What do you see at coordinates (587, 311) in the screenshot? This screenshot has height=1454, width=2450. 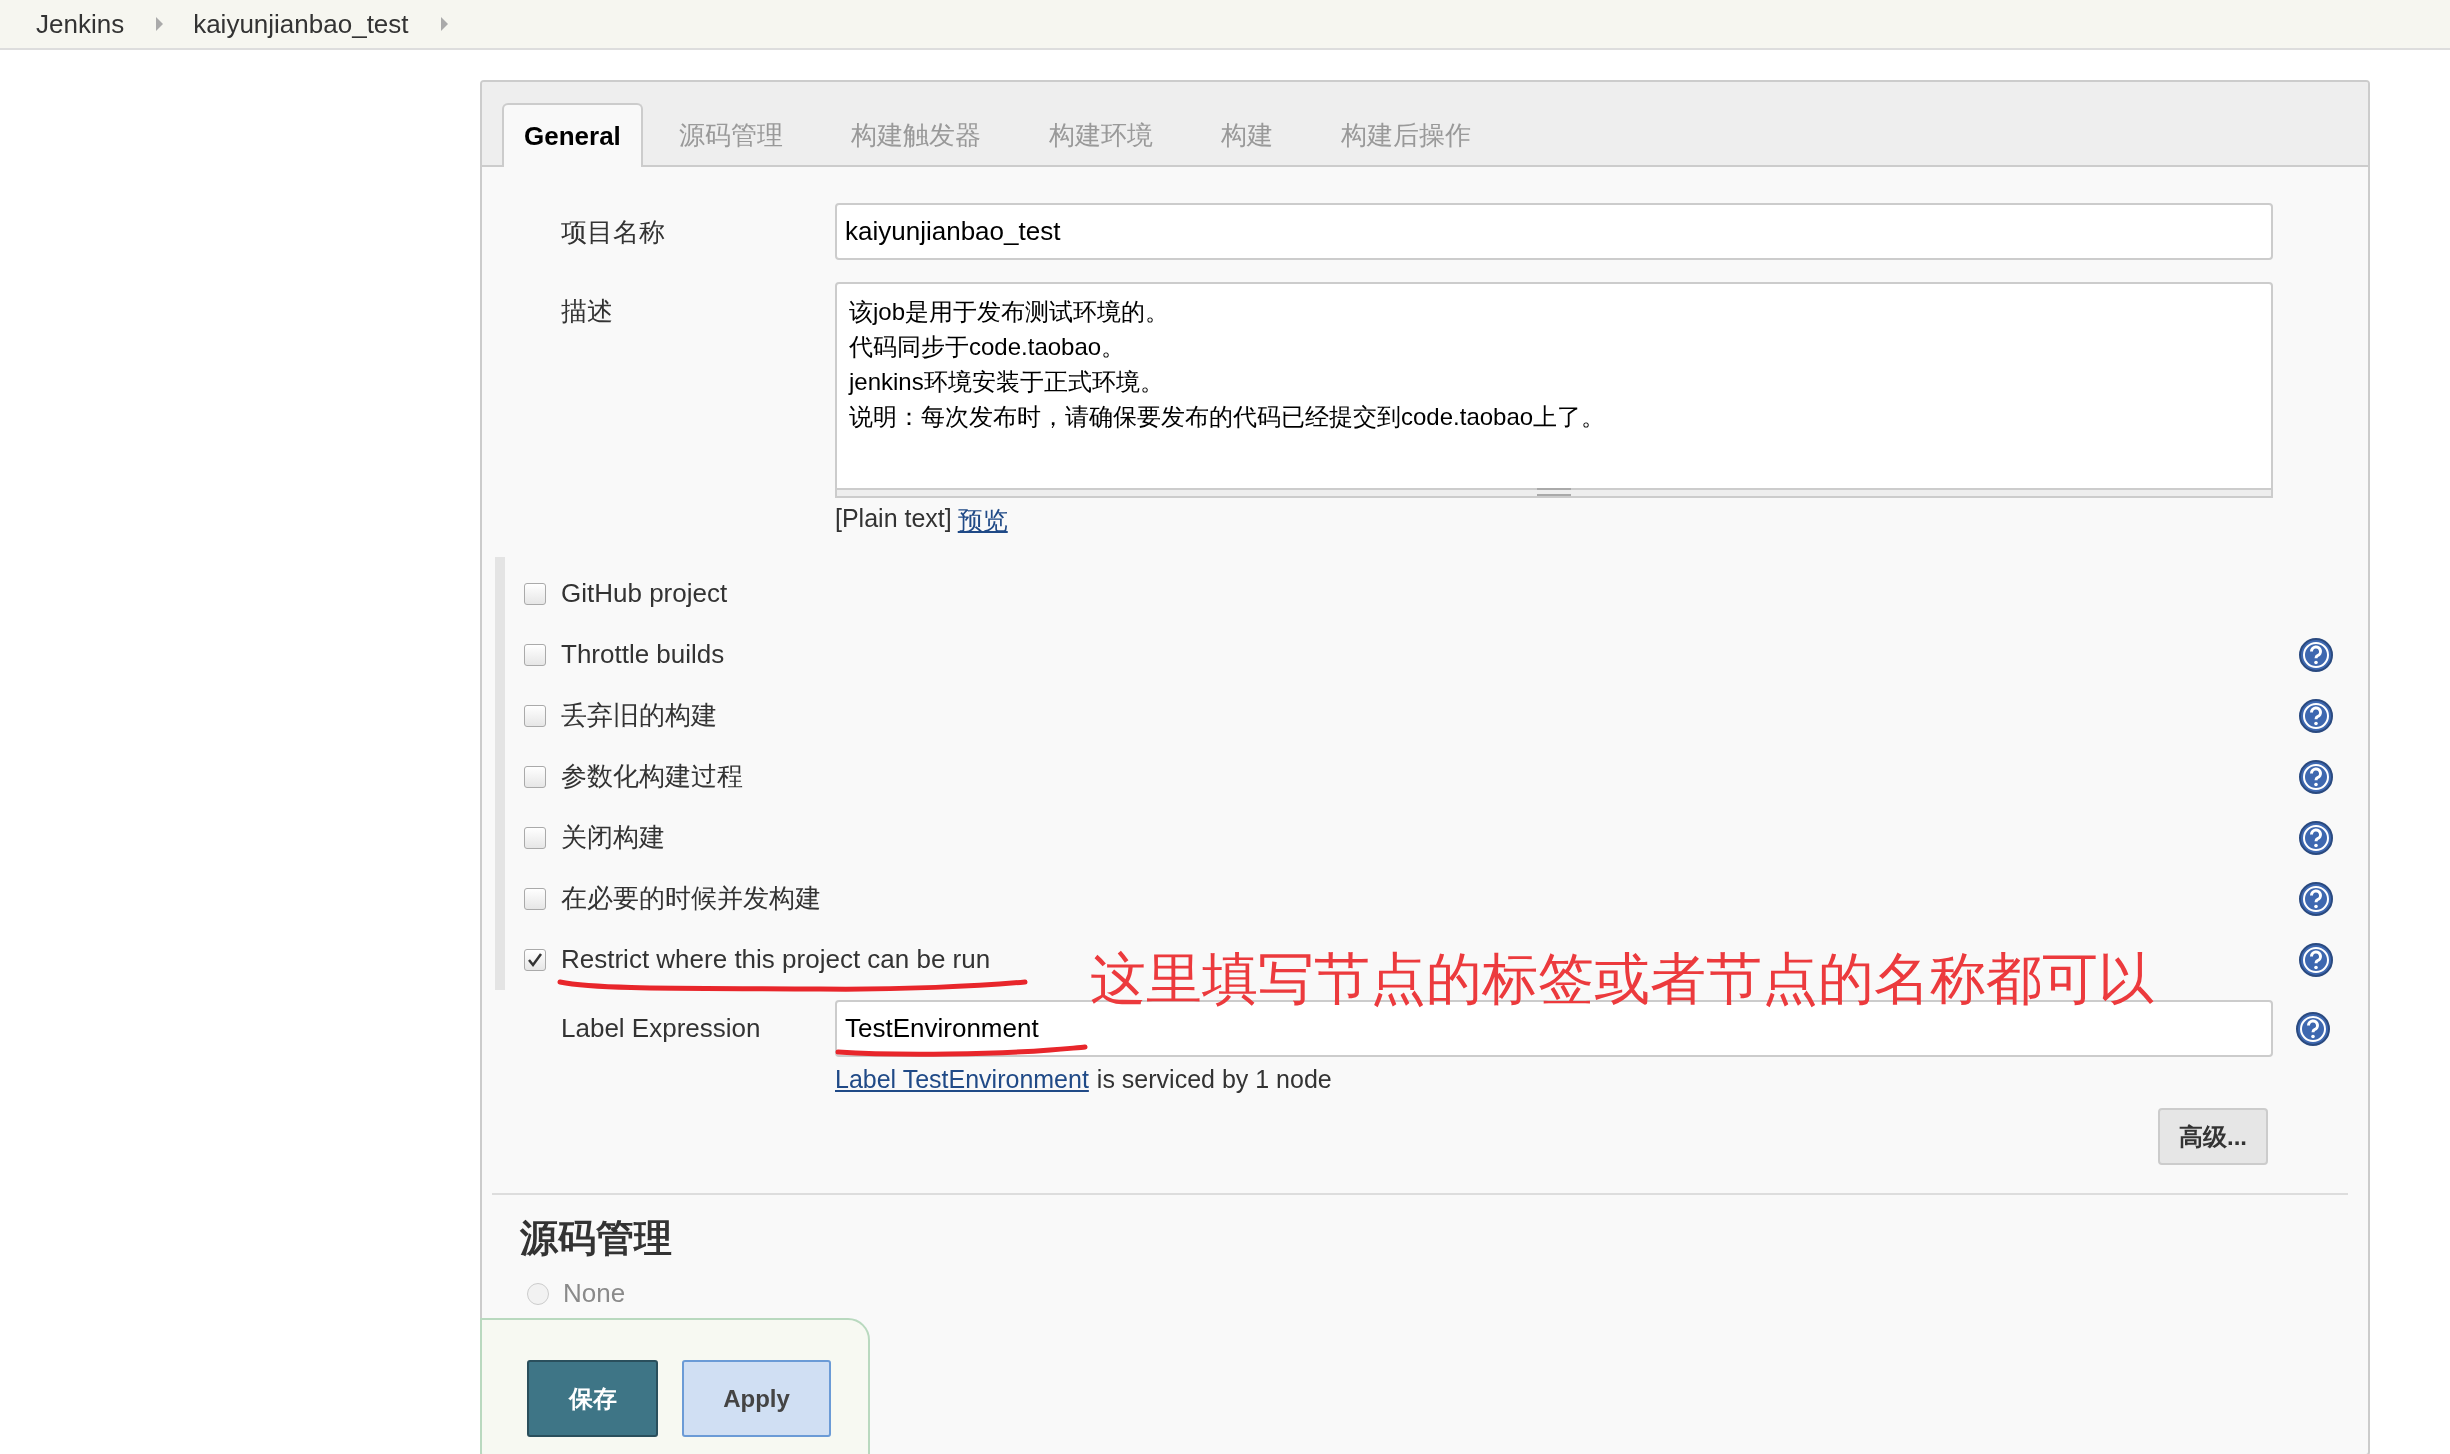 I see `field-label: 描述` at bounding box center [587, 311].